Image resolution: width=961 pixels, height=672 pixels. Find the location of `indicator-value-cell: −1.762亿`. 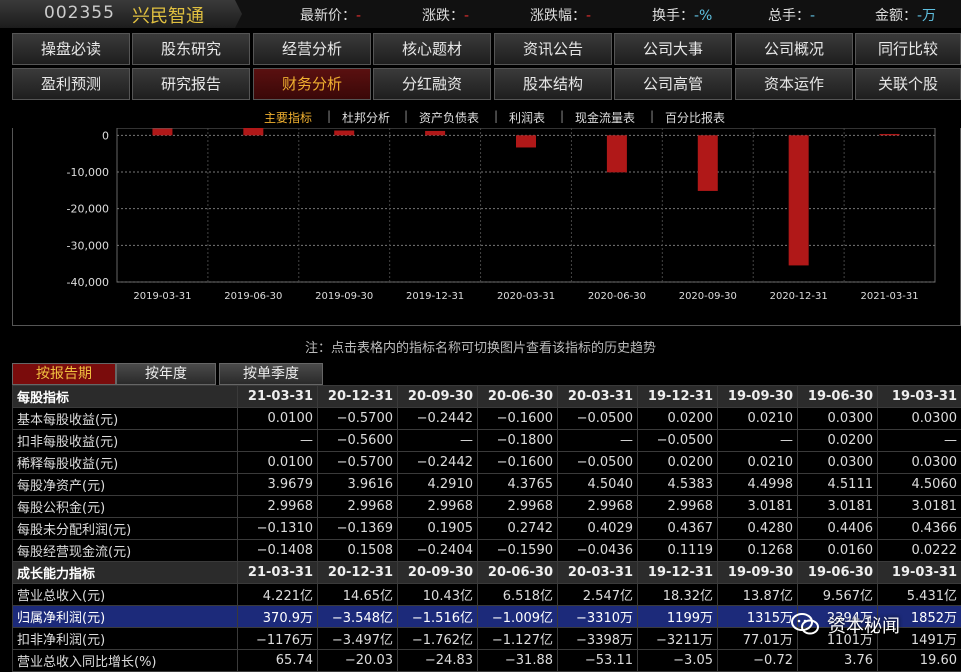

indicator-value-cell: −1.762亿 is located at coordinates (438, 639).